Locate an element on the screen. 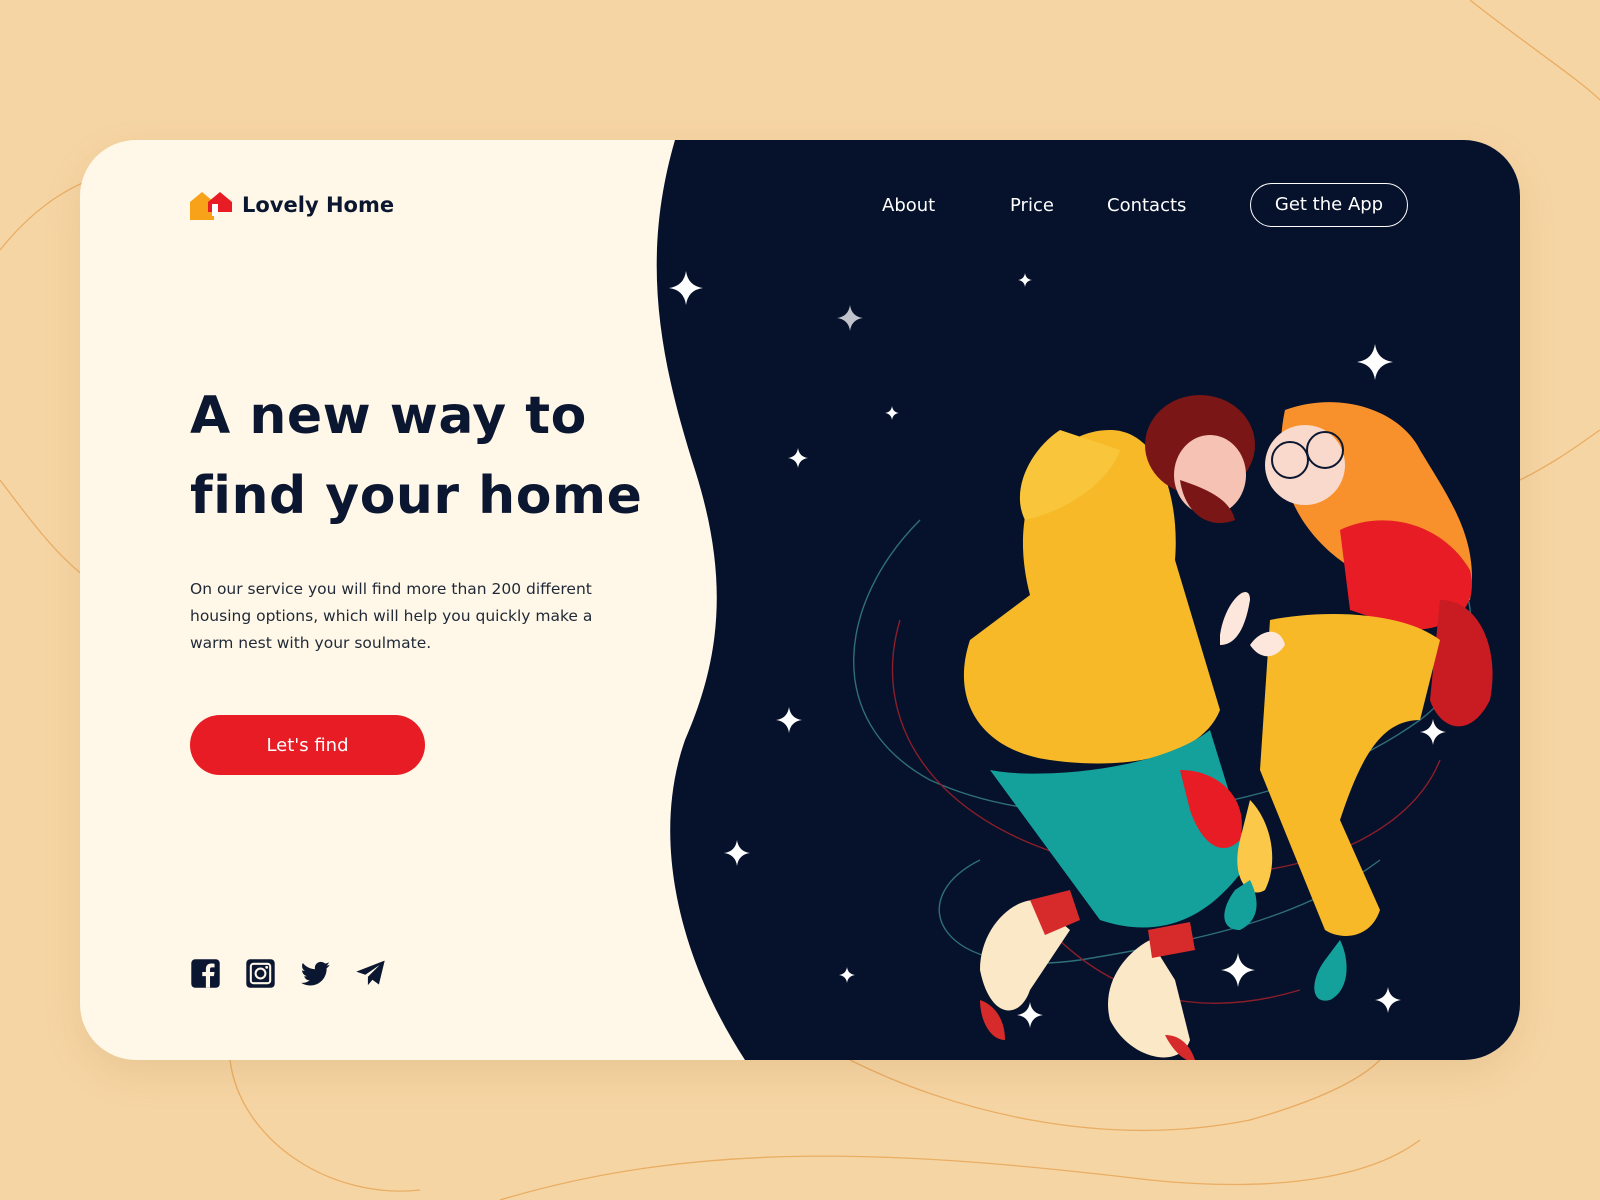 This screenshot has width=1600, height=1200. instagram-icon is located at coordinates (260, 973).